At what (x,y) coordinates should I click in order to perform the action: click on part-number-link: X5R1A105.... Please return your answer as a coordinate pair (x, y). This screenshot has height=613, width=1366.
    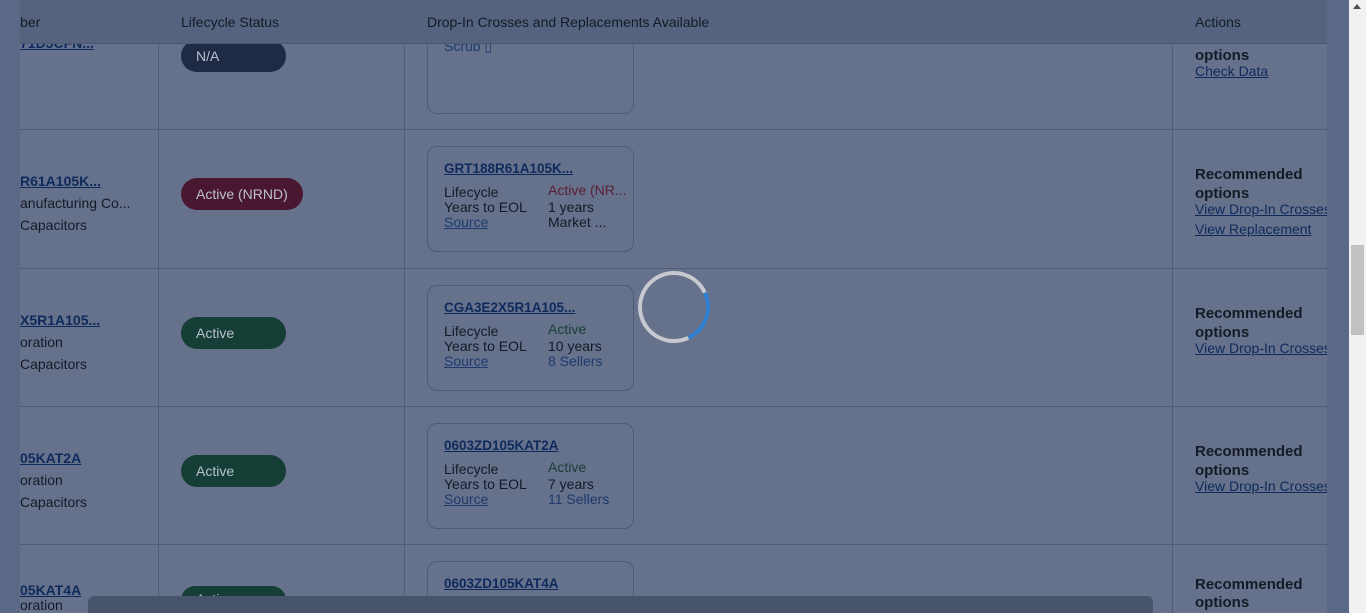
    Looking at the image, I should click on (60, 320).